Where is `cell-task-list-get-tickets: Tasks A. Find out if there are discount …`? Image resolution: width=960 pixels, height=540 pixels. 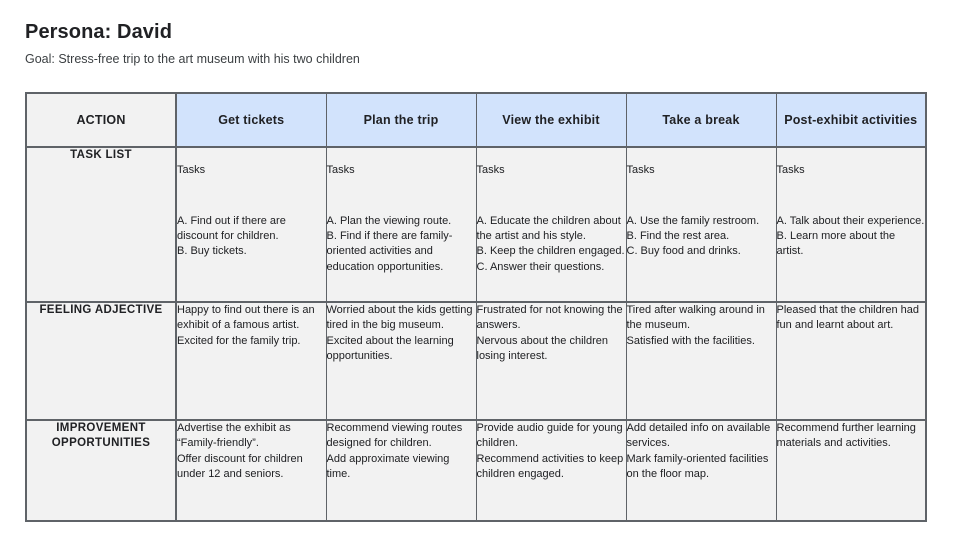 cell-task-list-get-tickets: Tasks A. Find out if there are discount … is located at coordinates (251, 225).